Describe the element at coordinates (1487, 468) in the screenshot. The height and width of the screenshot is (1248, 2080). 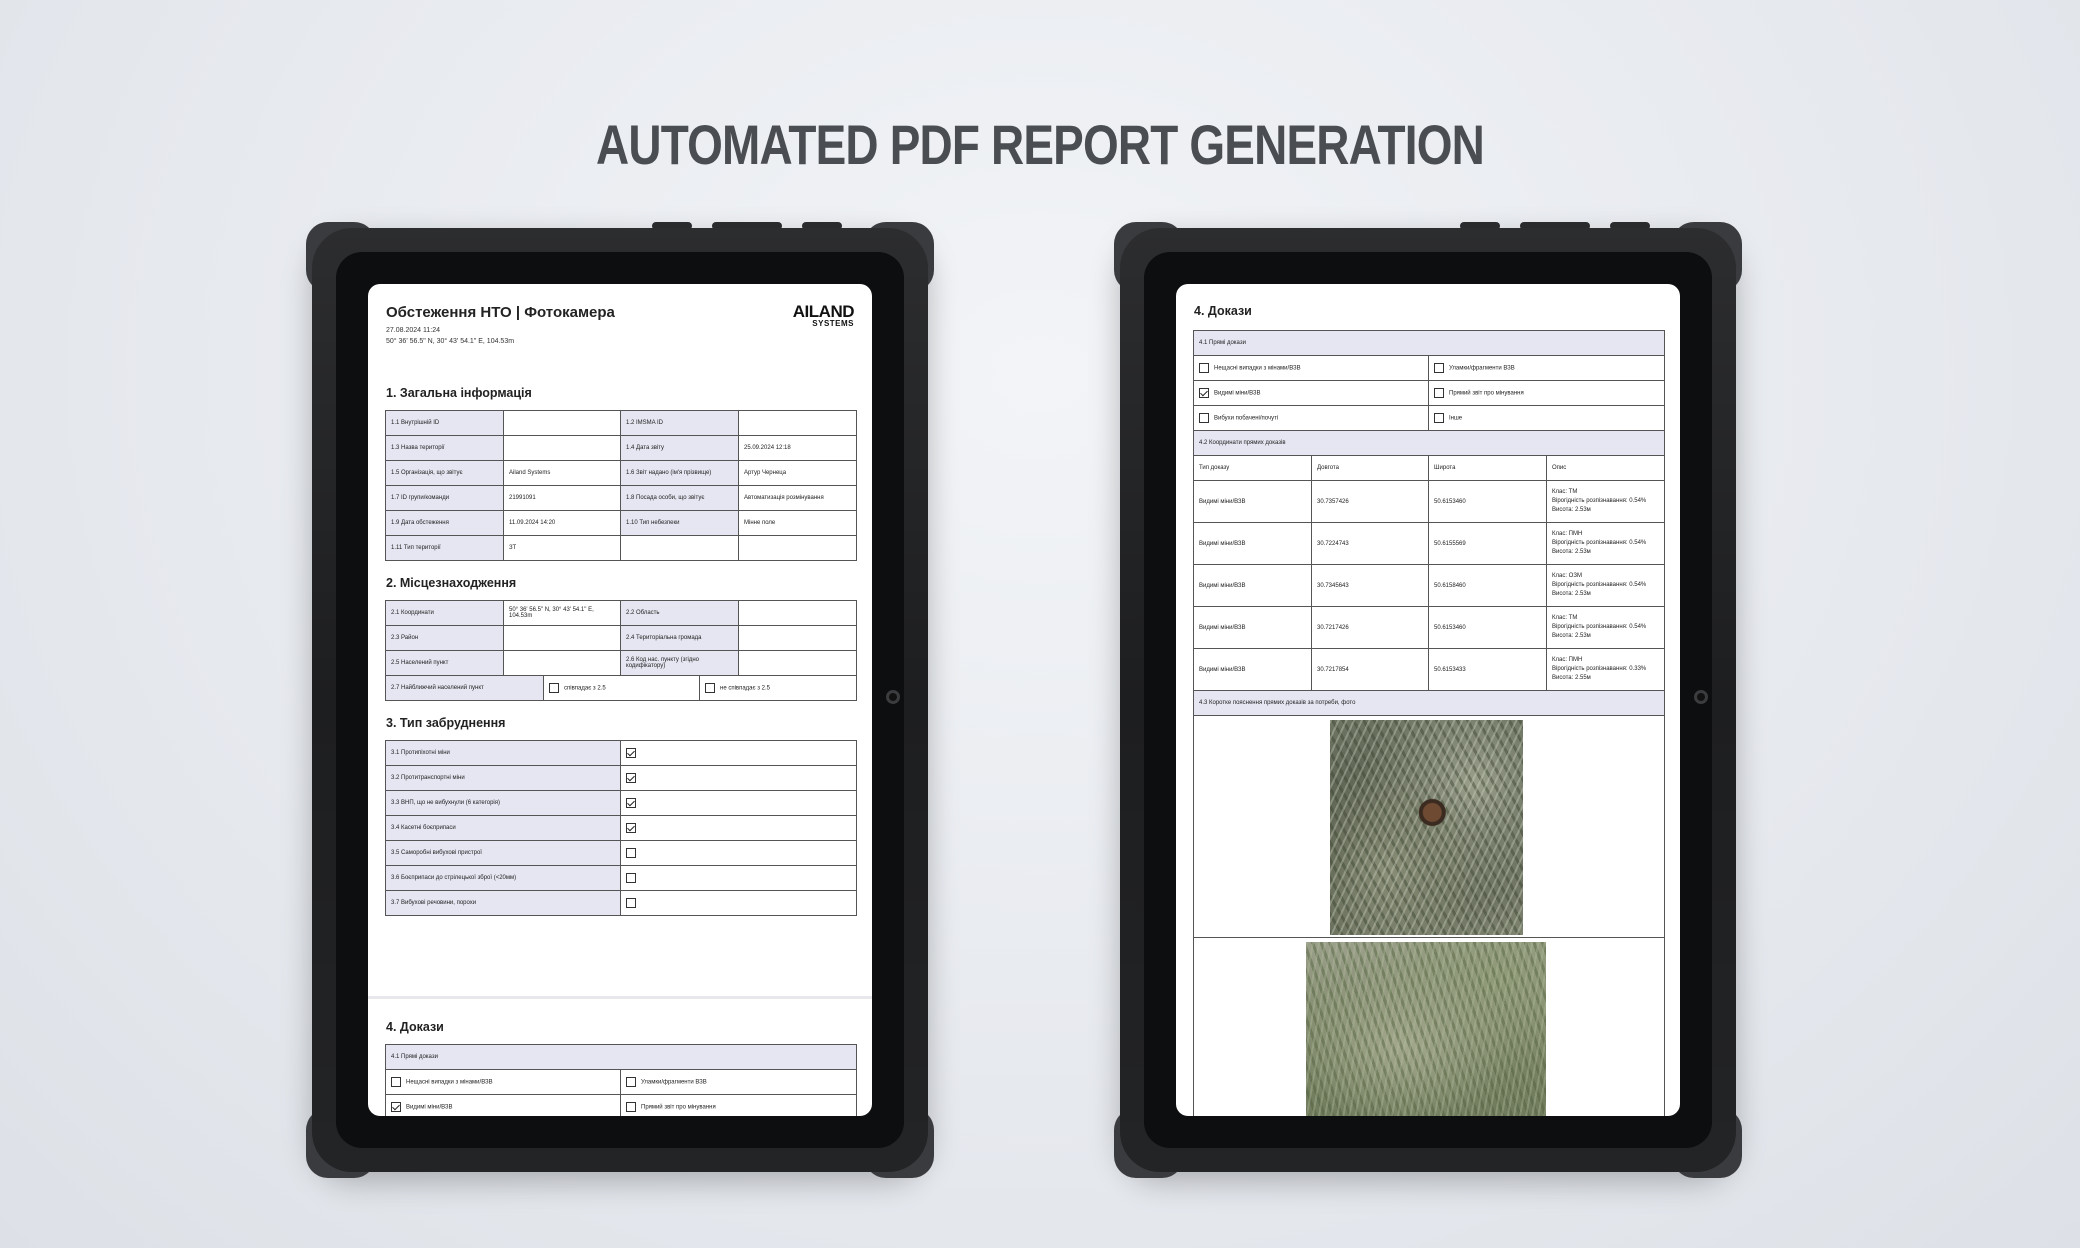
I see `column-header: Широта` at that location.